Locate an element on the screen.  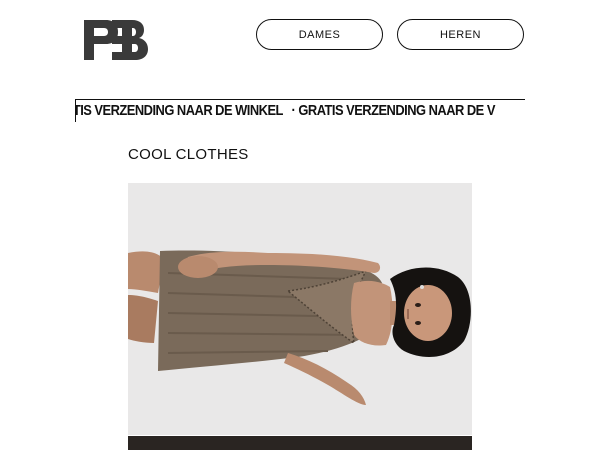
product-image-next is located at coordinates (300, 443).